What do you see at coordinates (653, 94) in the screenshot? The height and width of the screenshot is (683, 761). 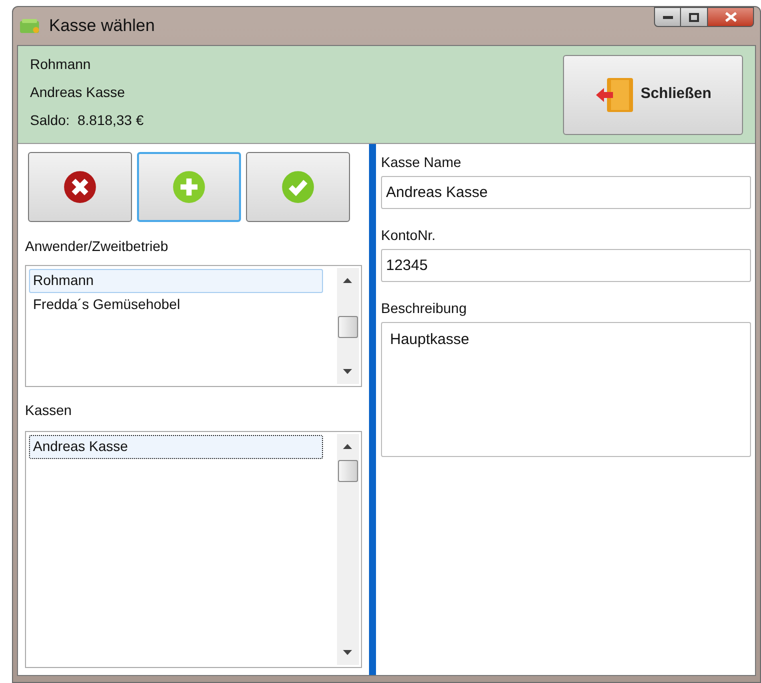 I see `close-window-button: Schließen` at bounding box center [653, 94].